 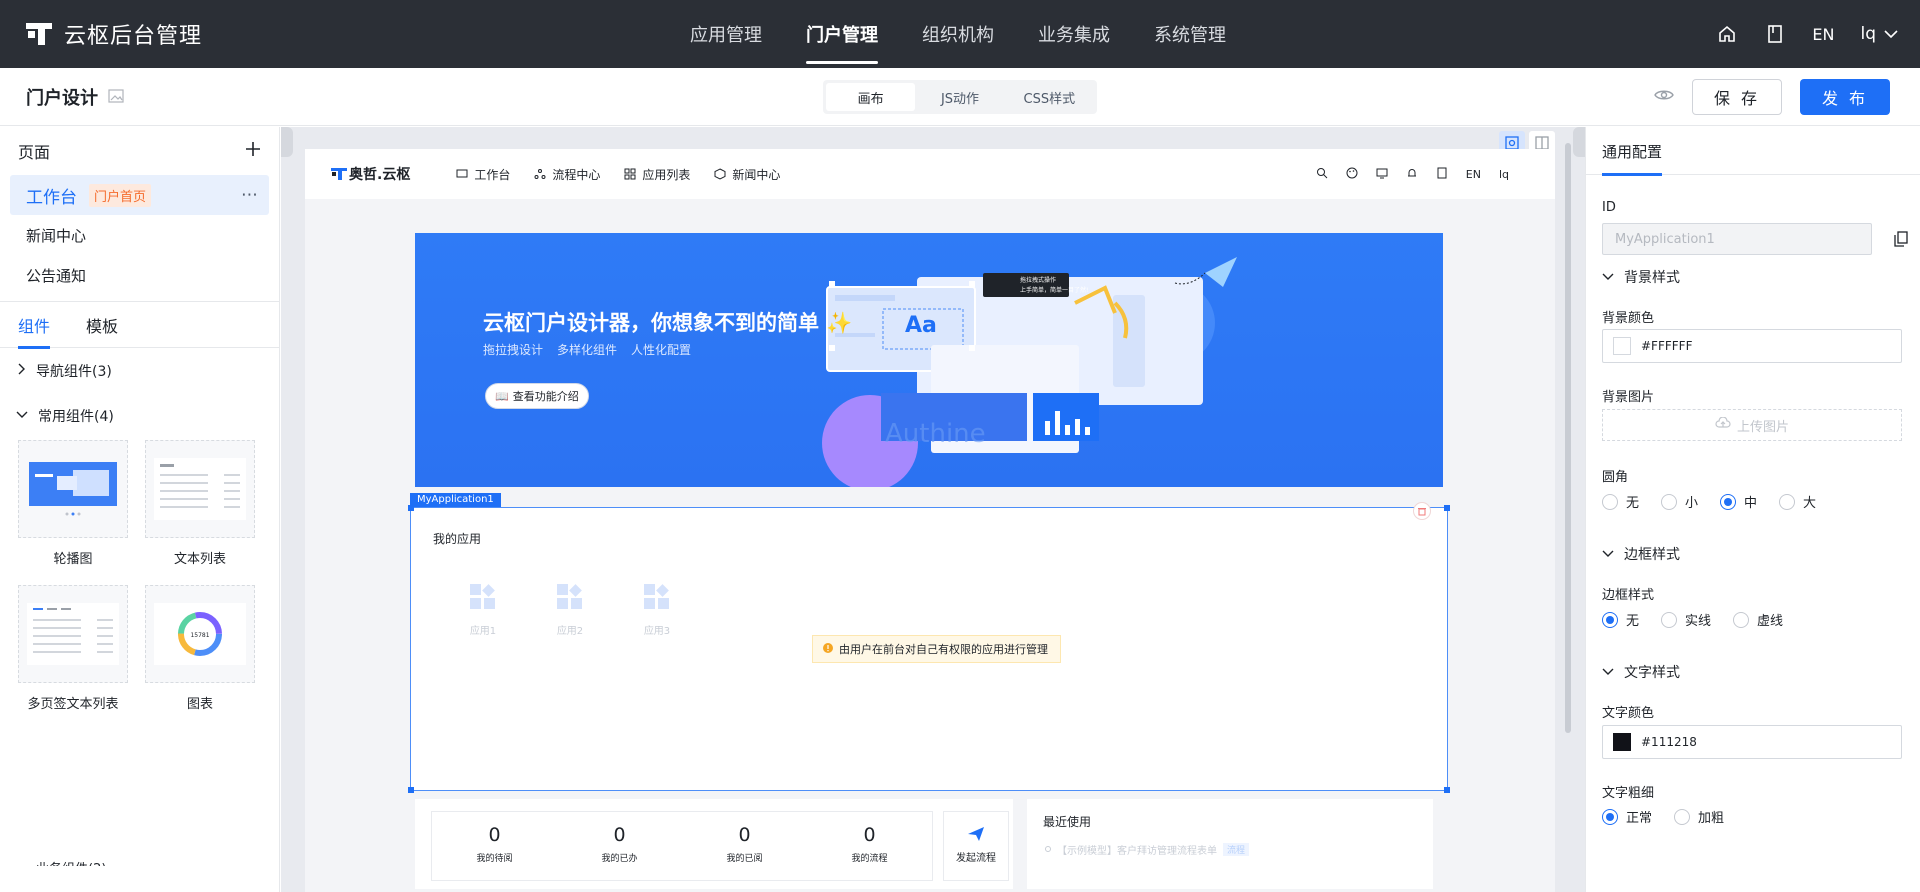 I want to click on color-value: #111218, so click(x=1669, y=742).